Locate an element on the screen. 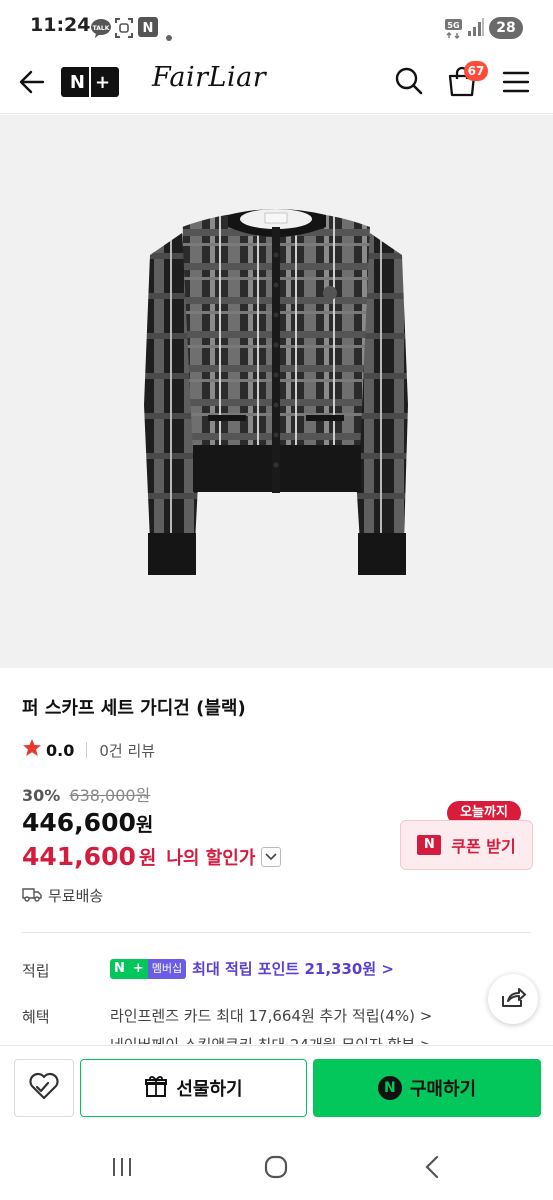  naver-plus-logo: N + is located at coordinates (90, 82).